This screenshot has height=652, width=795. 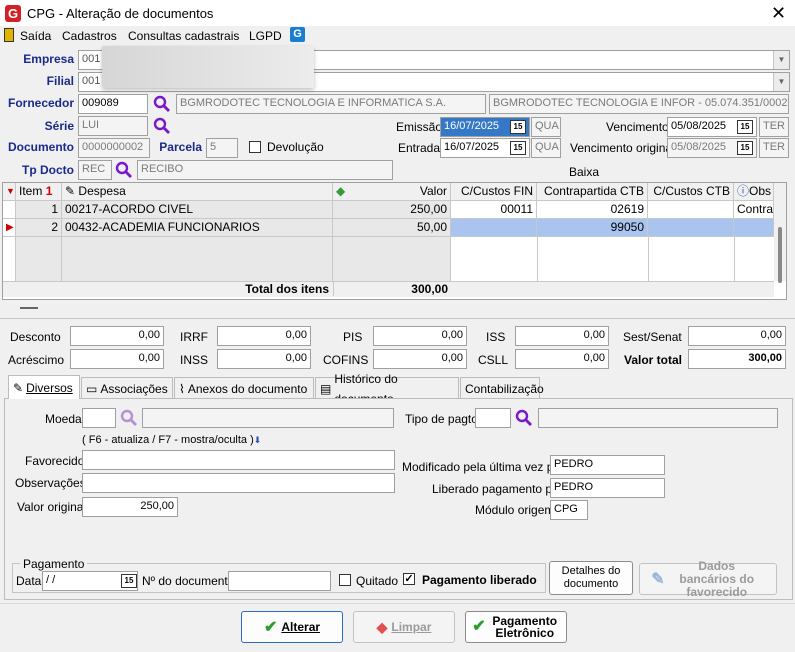 What do you see at coordinates (113, 104) in the screenshot?
I see `fornecedor-code-field: 009089` at bounding box center [113, 104].